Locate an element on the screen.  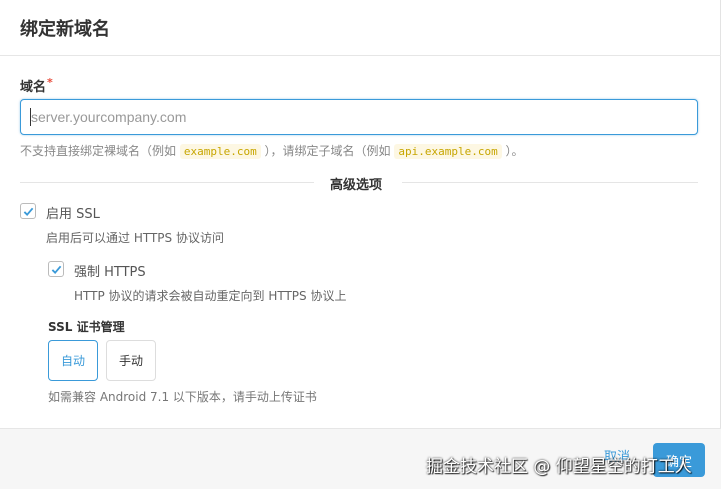
watermark-text: 掘金技术社区 @ 仰望星空的打工人 is located at coordinates (559, 467).